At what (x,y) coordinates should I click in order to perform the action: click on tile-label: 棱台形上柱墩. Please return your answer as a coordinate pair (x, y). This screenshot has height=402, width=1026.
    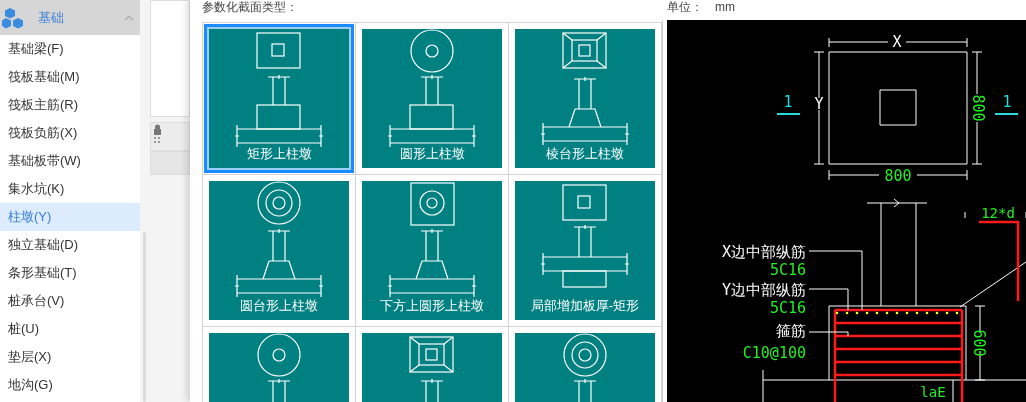
    Looking at the image, I should click on (585, 154).